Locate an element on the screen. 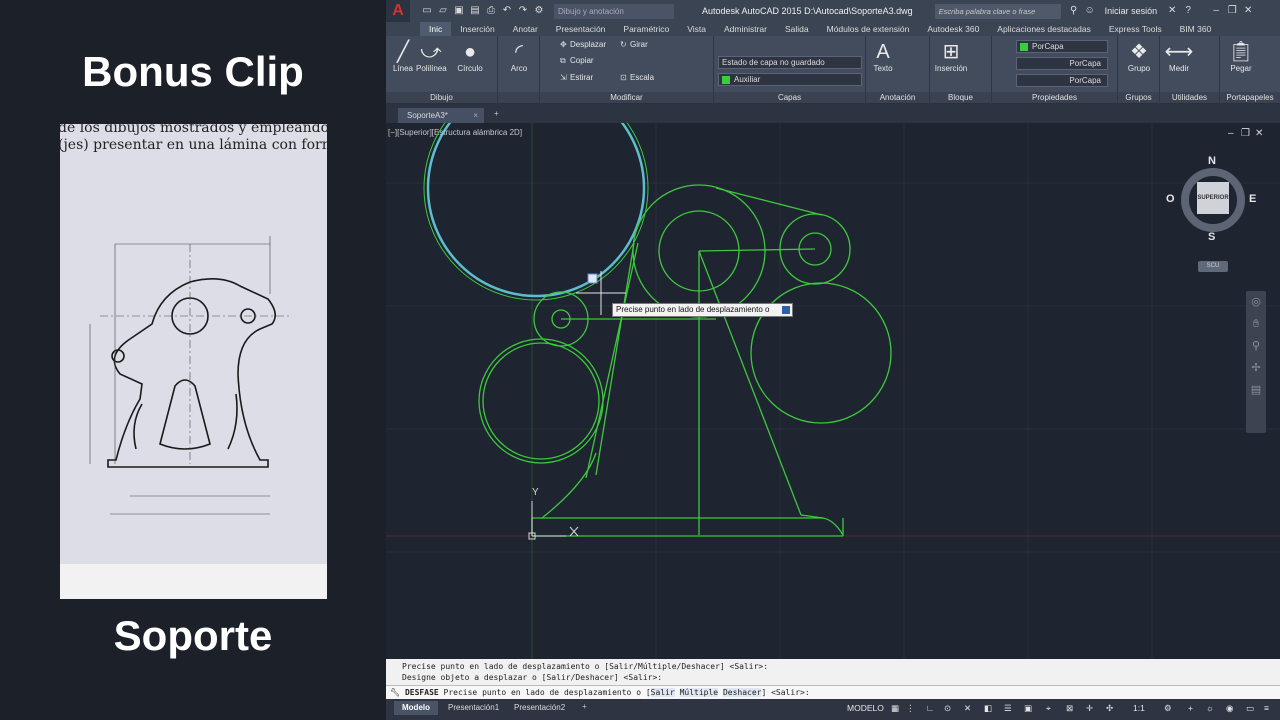  tab-inicio: Inic is located at coordinates (436, 29).